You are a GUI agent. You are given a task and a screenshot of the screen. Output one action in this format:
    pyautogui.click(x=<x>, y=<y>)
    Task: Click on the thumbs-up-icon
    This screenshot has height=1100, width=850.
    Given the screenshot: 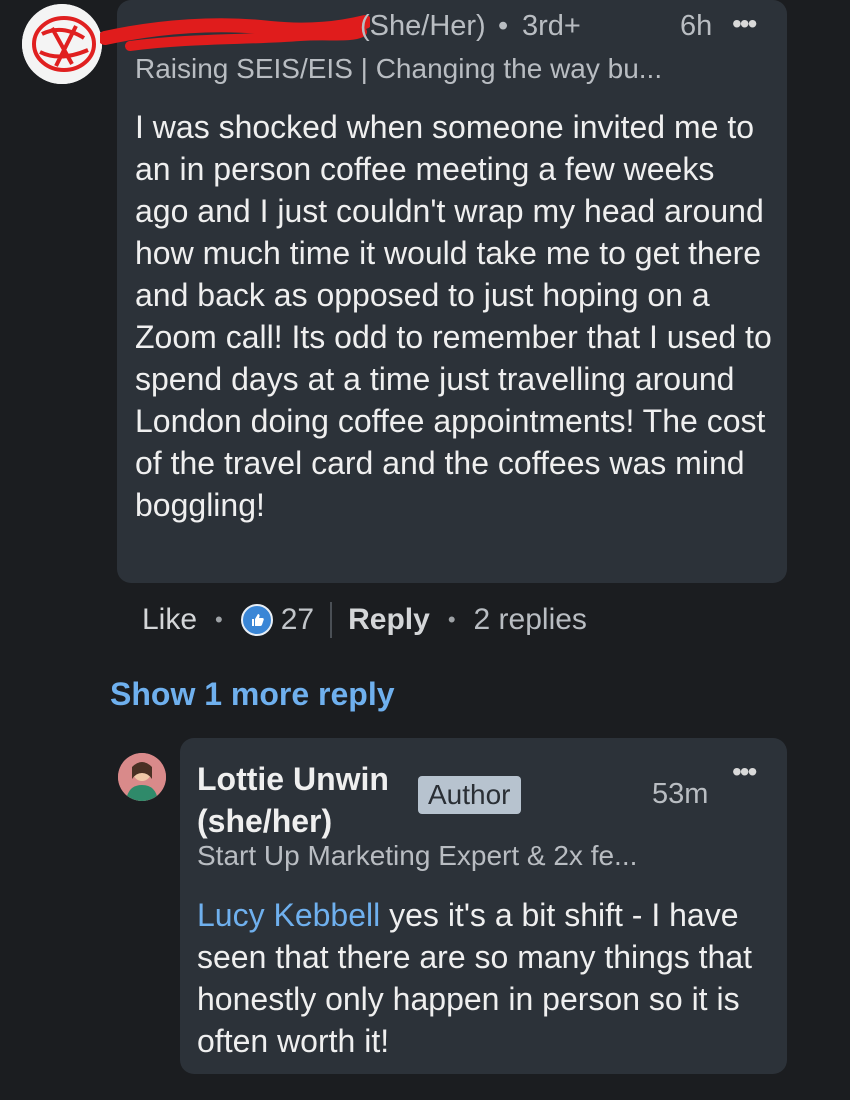 What is the action you would take?
    pyautogui.click(x=256, y=620)
    